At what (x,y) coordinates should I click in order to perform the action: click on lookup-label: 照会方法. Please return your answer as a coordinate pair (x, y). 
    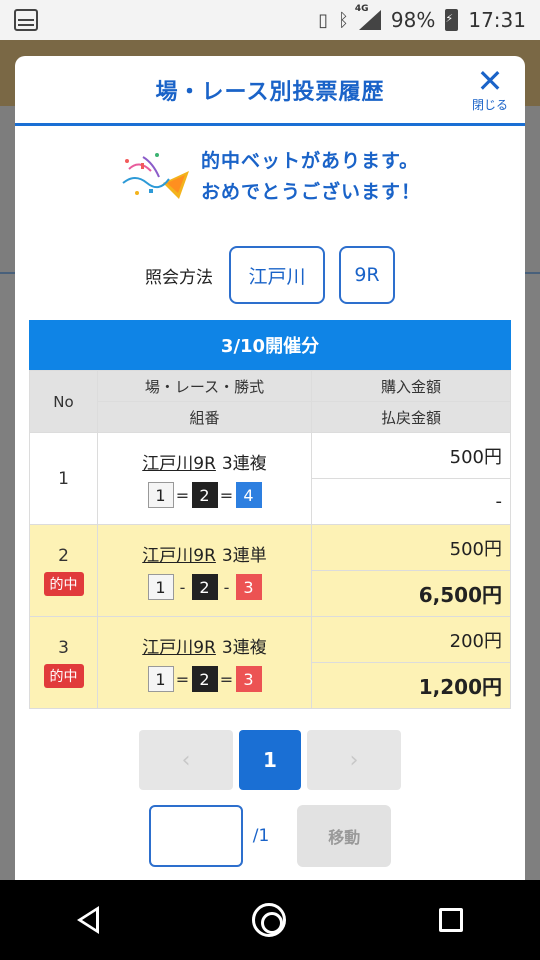
    Looking at the image, I should click on (179, 277).